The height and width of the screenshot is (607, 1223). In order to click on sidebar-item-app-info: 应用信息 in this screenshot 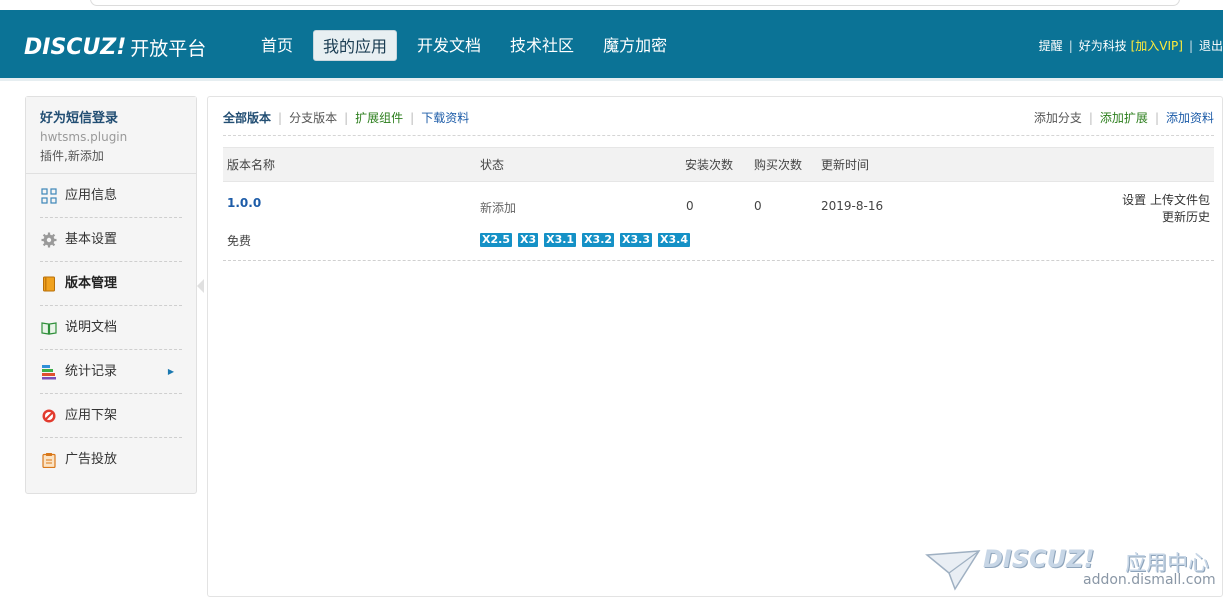, I will do `click(111, 196)`.